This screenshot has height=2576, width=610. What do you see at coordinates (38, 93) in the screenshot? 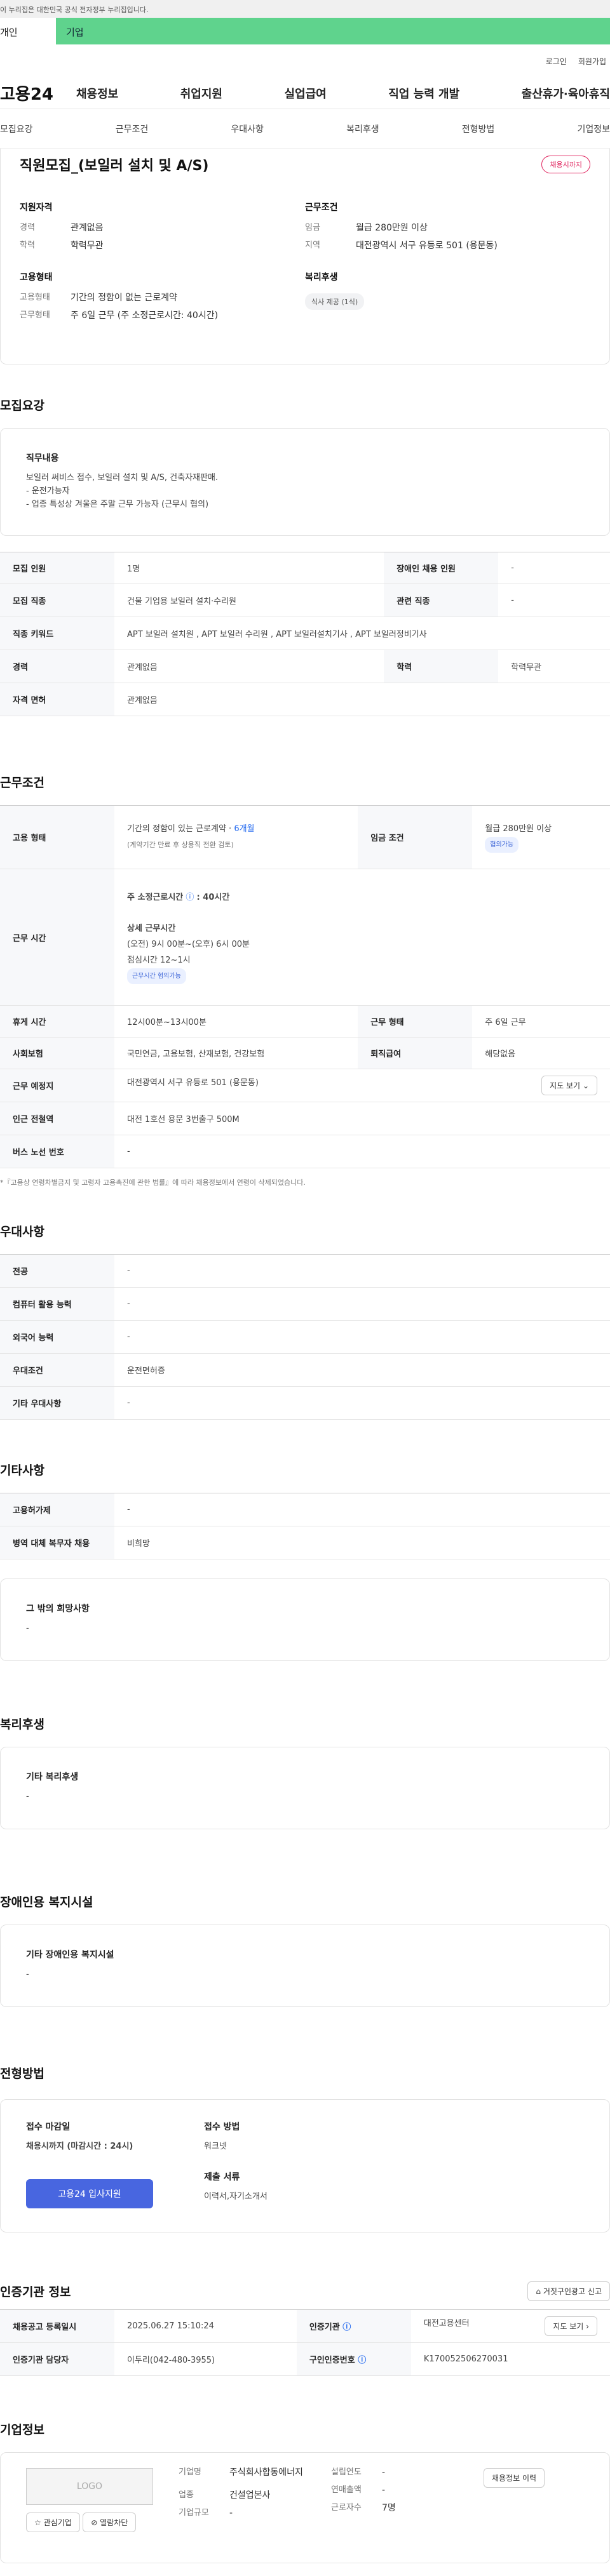
I see `site-logo: 고용24` at bounding box center [38, 93].